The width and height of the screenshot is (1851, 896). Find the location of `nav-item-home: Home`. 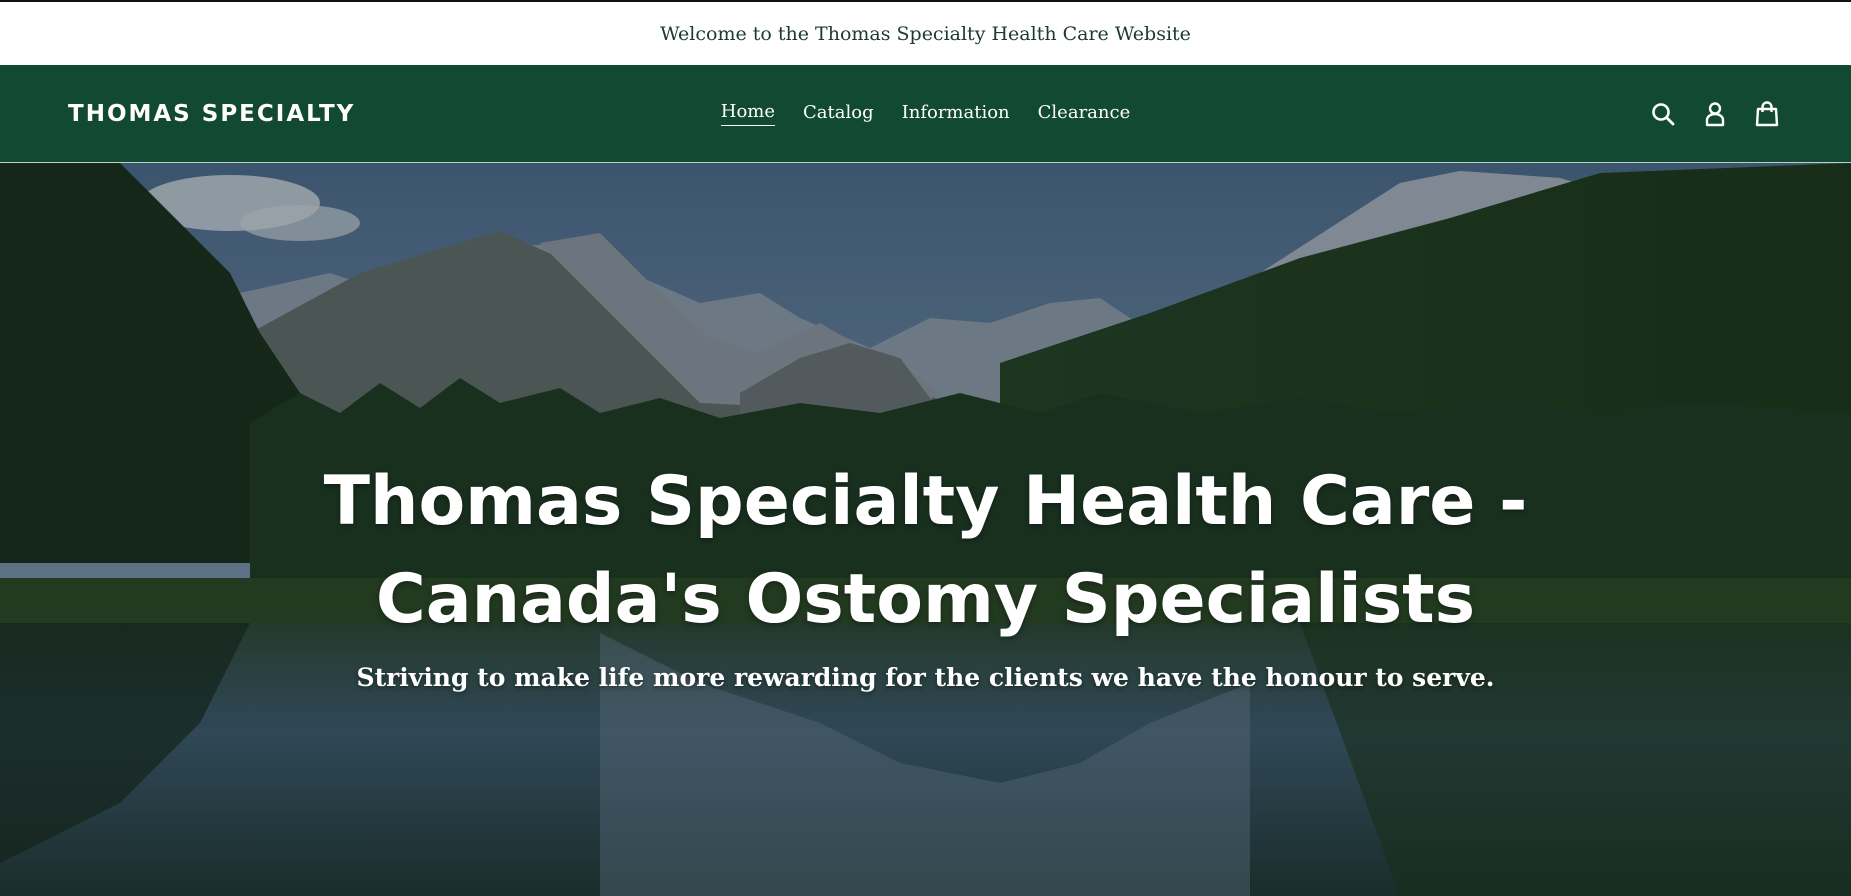

nav-item-home: Home is located at coordinates (748, 113).